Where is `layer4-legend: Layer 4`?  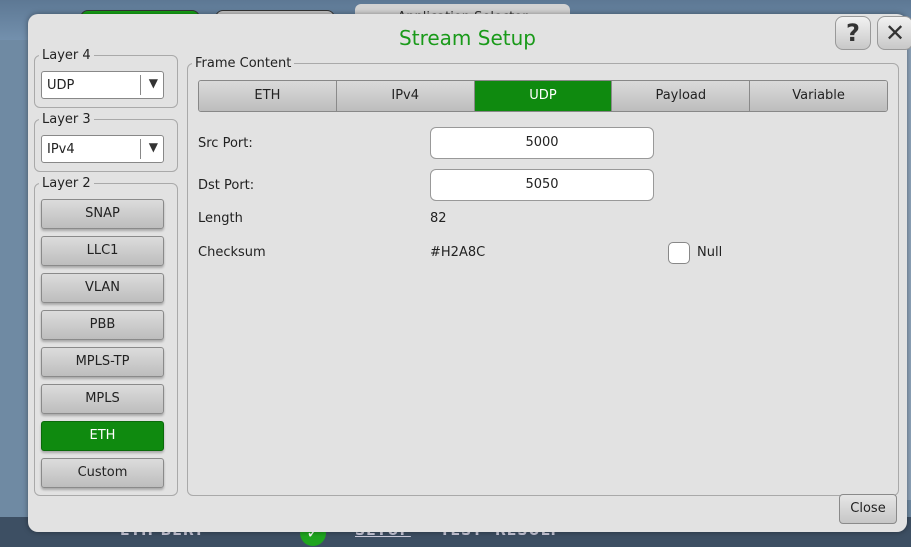 layer4-legend: Layer 4 is located at coordinates (66, 55).